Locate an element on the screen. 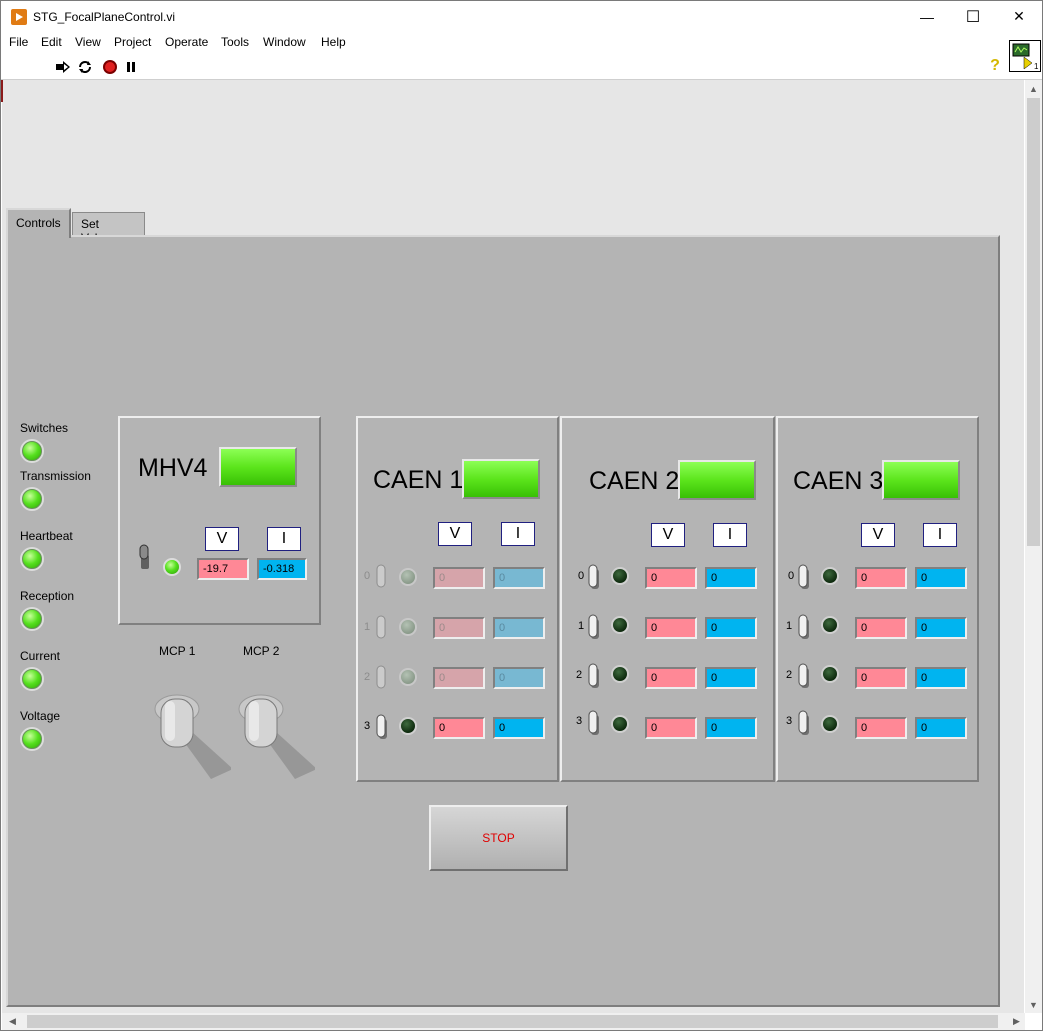 The height and width of the screenshot is (1031, 1043). caen2-ch1-toggle is located at coordinates (594, 628).